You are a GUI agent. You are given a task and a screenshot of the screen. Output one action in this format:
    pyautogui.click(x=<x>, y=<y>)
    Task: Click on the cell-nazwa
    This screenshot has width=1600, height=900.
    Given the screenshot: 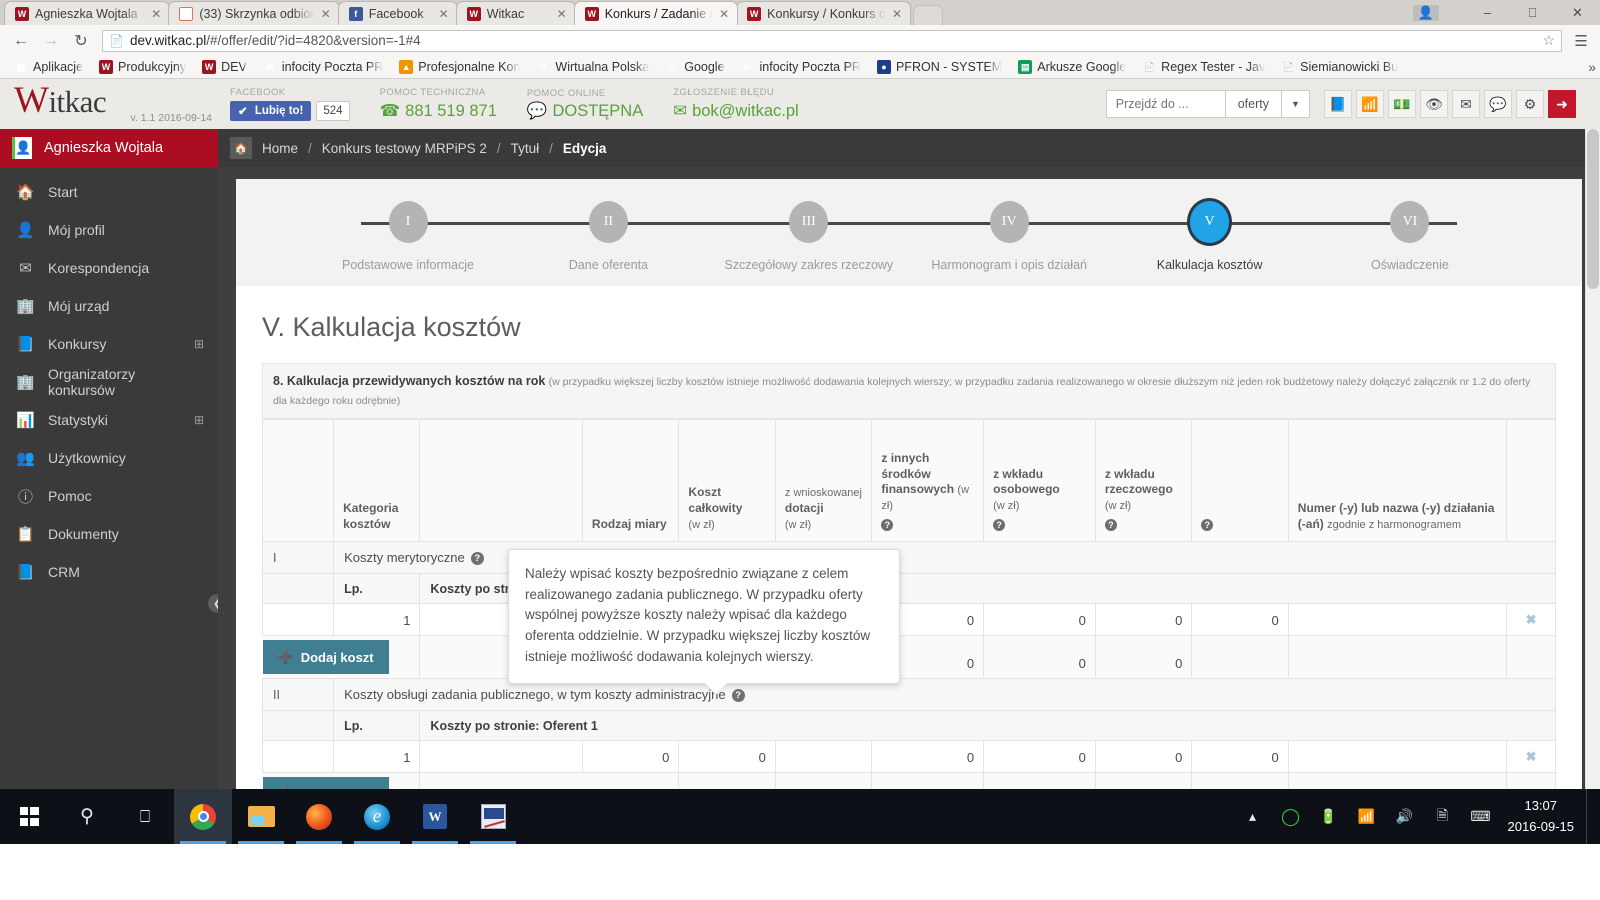 What is the action you would take?
    pyautogui.click(x=501, y=757)
    